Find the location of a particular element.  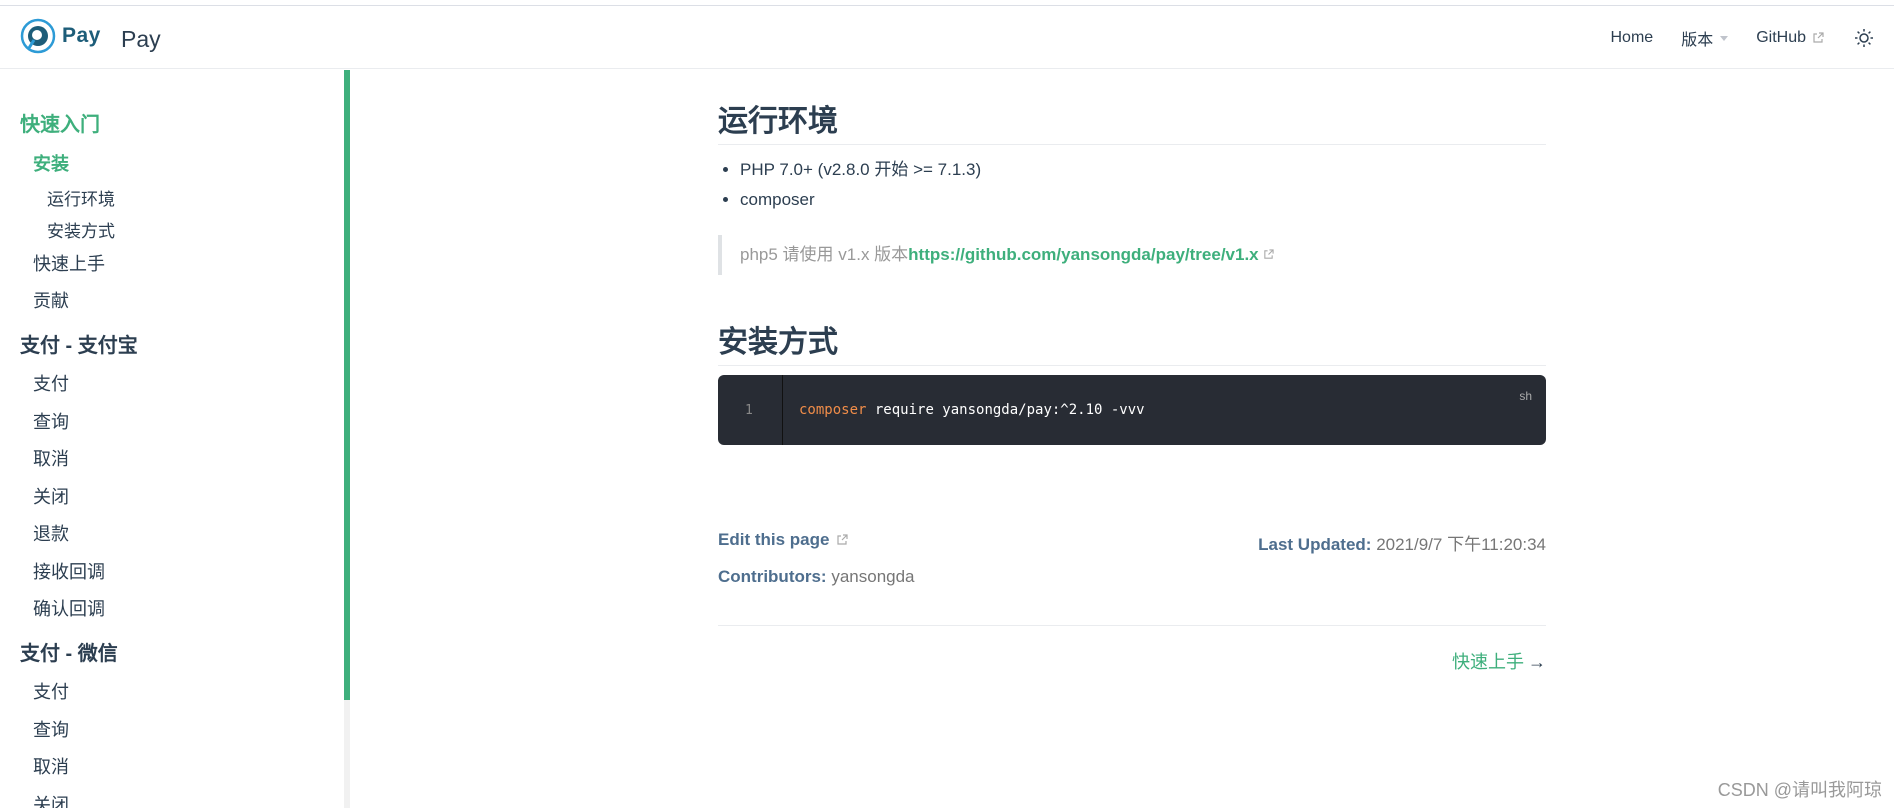

theme-toggle-button is located at coordinates (1864, 38).